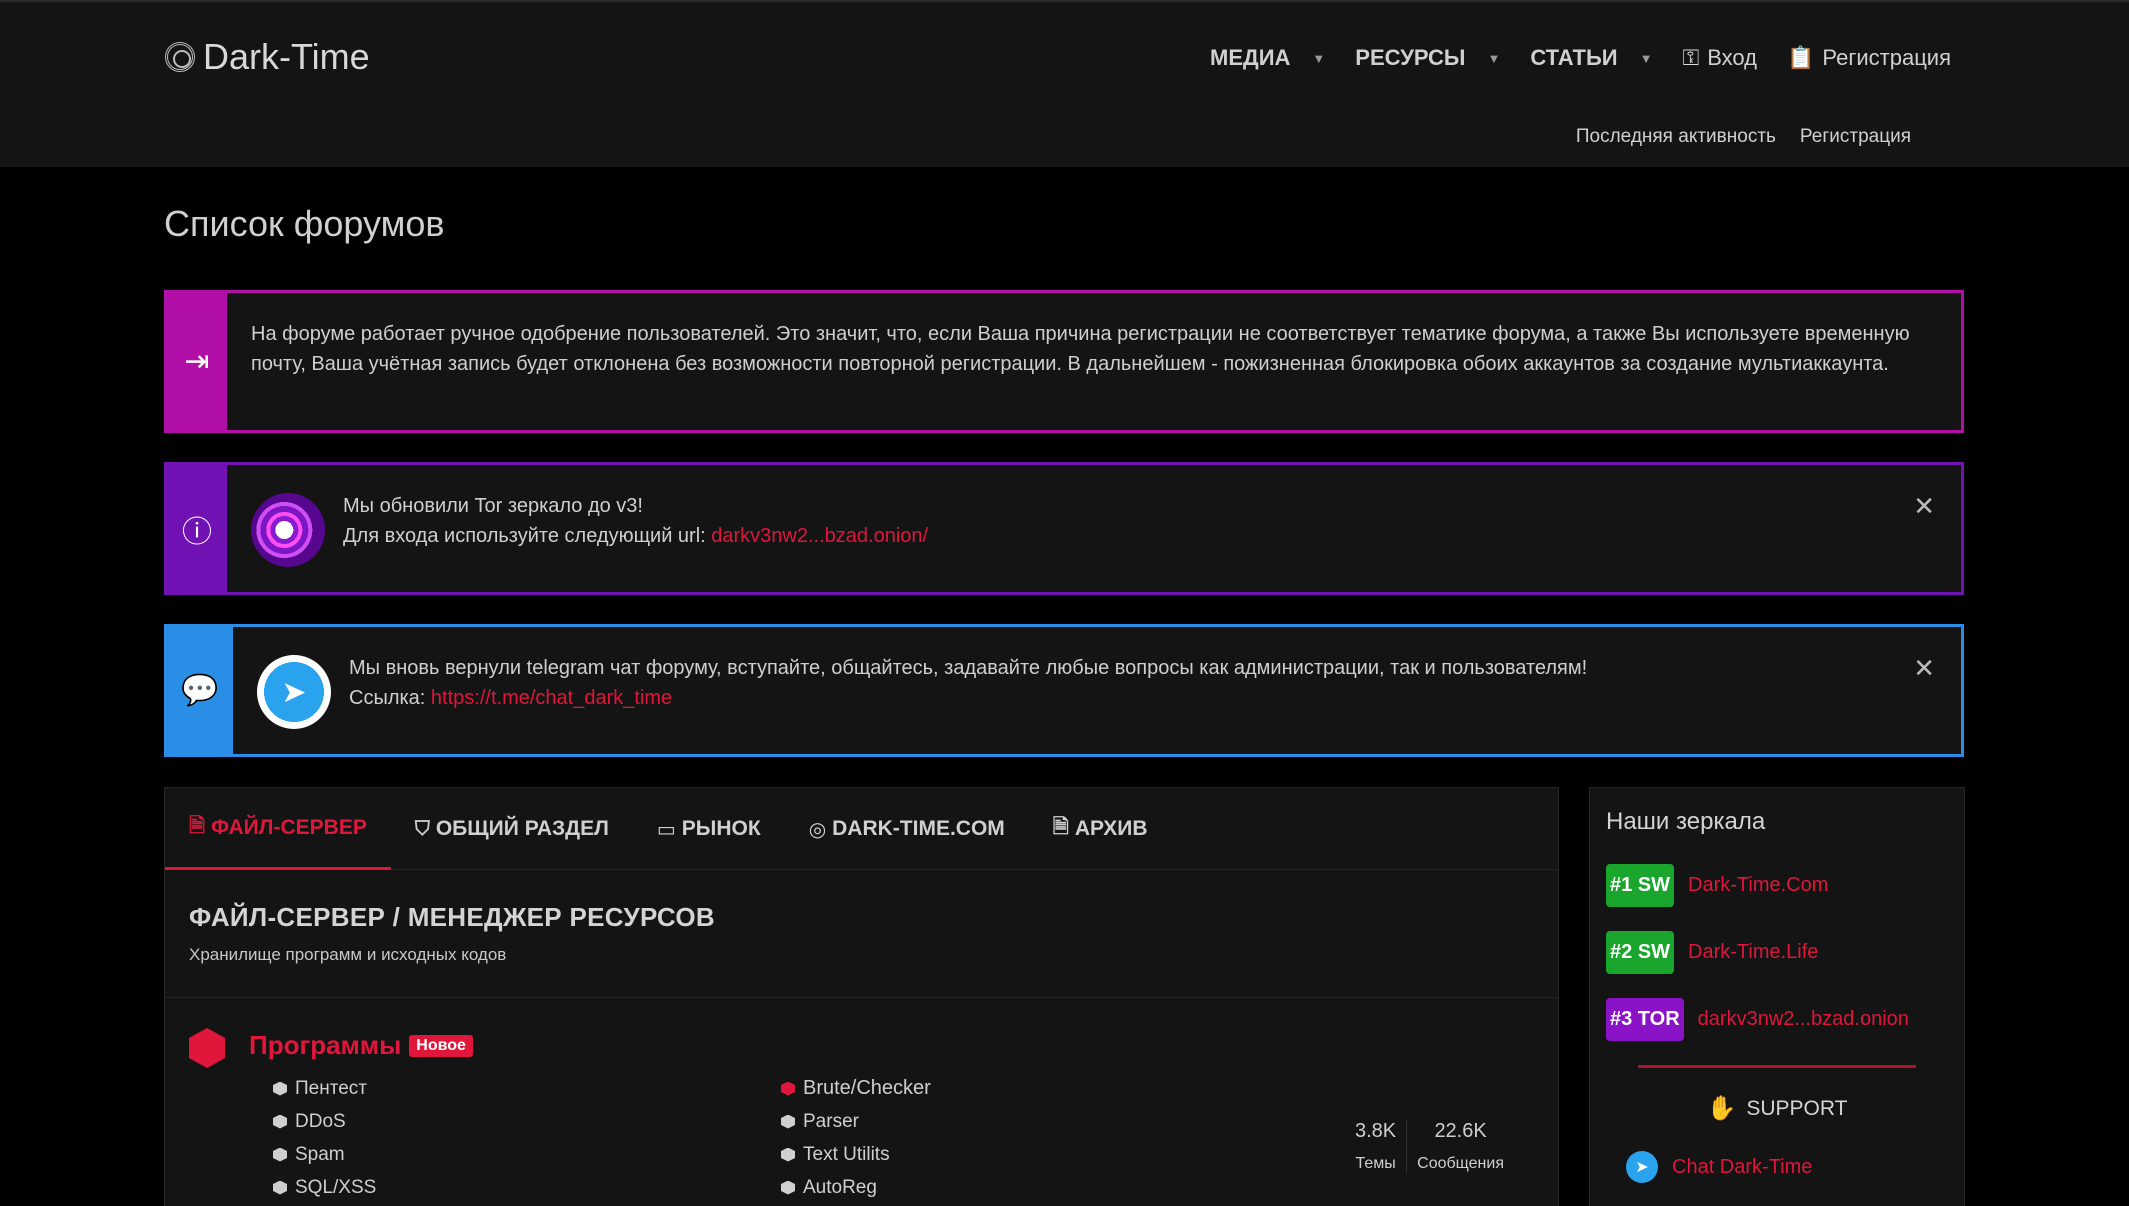 The height and width of the screenshot is (1206, 2129). I want to click on mirror-tag: #2 SW, so click(1640, 952).